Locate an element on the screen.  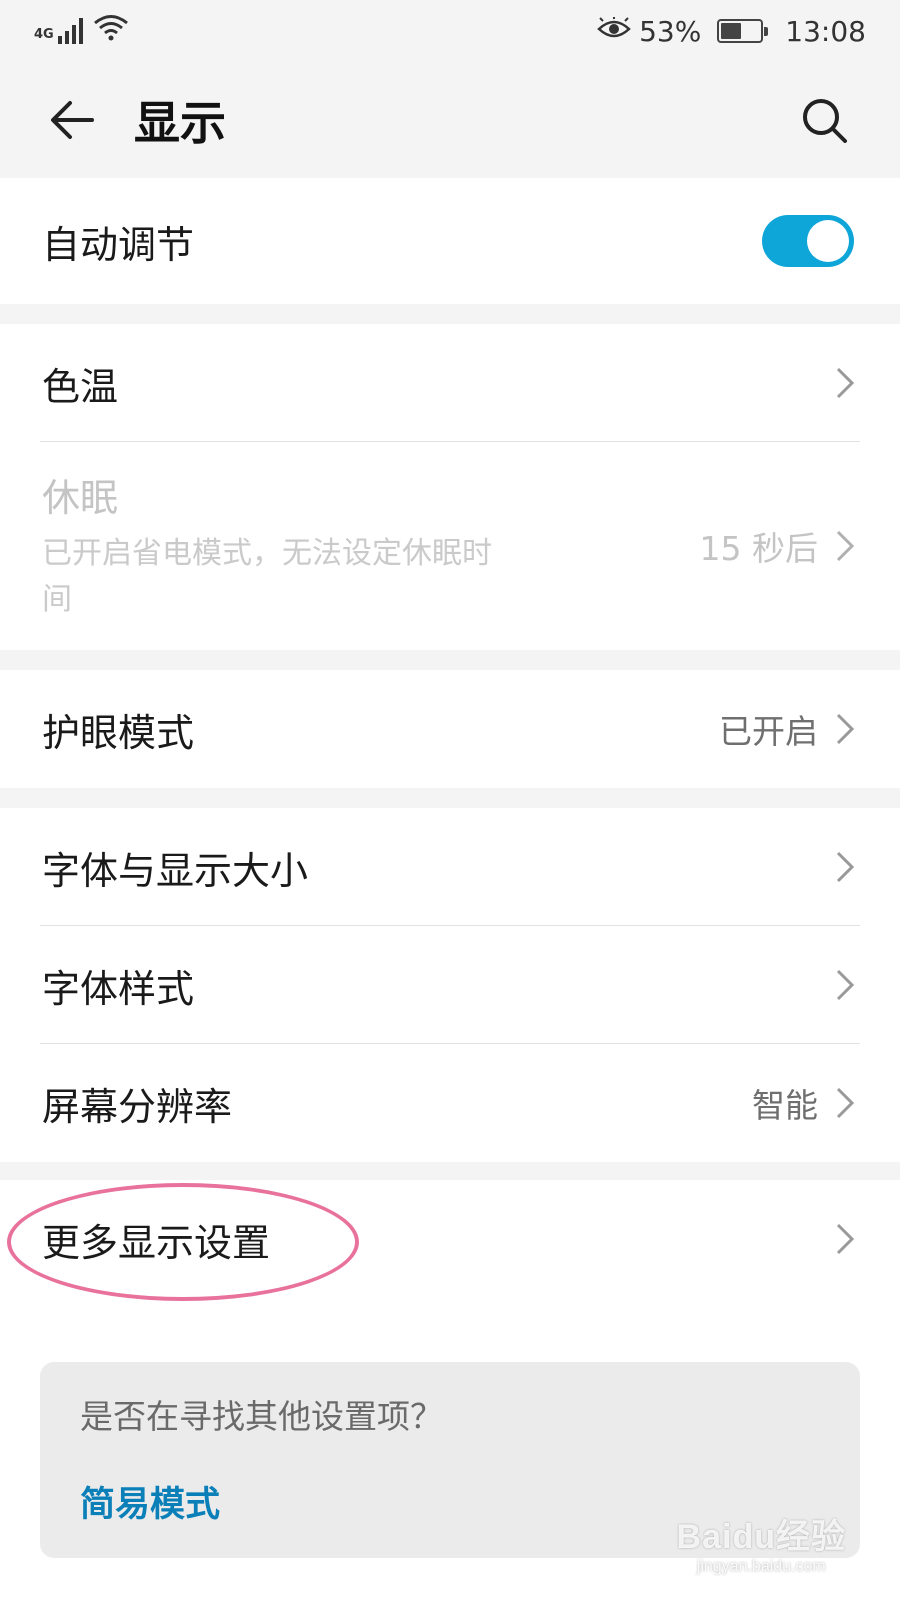
font-size-row: 字体与显示大小 is located at coordinates (450, 867).